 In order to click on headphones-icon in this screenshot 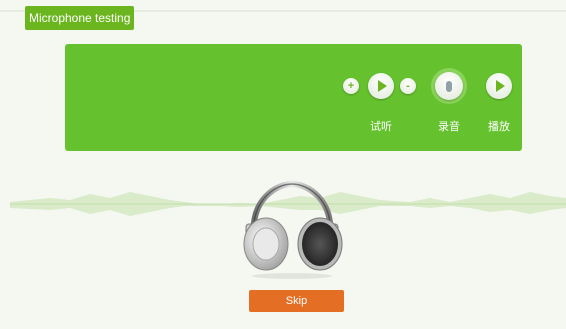, I will do `click(293, 229)`.